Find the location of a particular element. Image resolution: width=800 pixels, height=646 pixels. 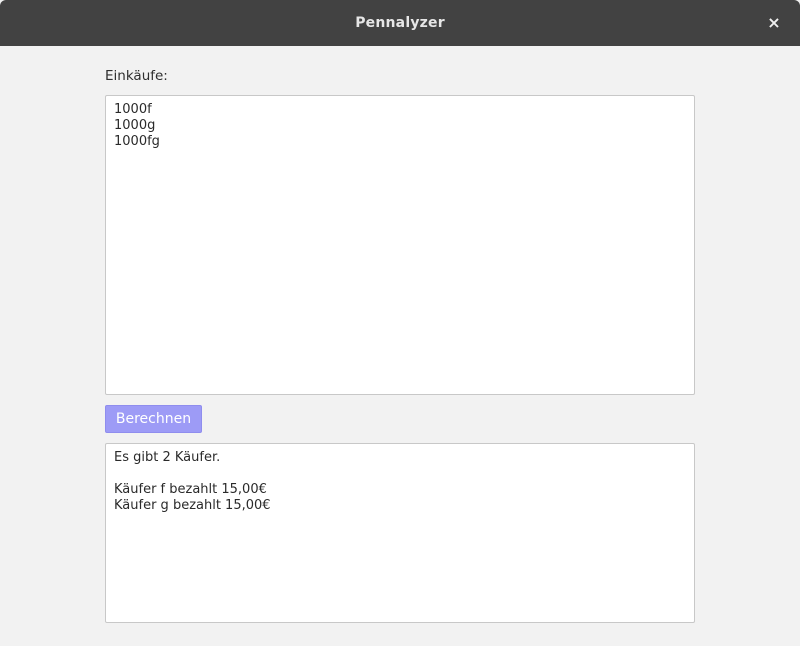

close-icon: × is located at coordinates (774, 23).